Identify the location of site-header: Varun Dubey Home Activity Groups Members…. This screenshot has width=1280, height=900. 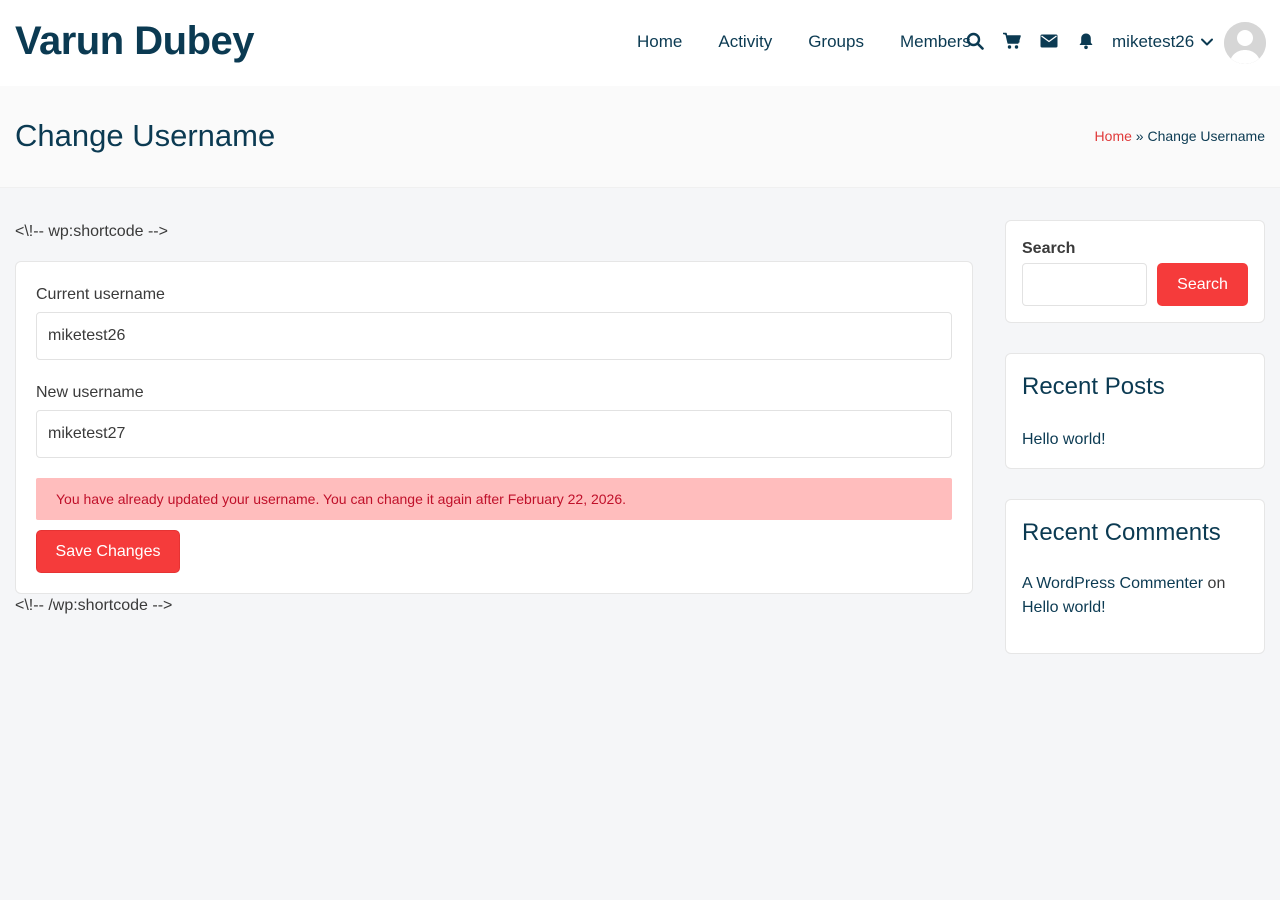
(640, 43).